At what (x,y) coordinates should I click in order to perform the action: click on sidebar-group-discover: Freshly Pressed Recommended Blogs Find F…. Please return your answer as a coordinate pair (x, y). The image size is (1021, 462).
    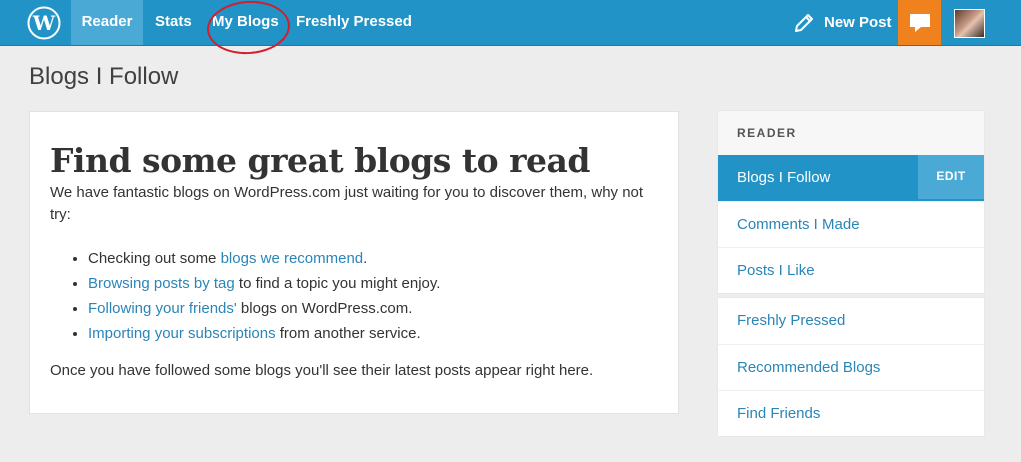
    Looking at the image, I should click on (851, 367).